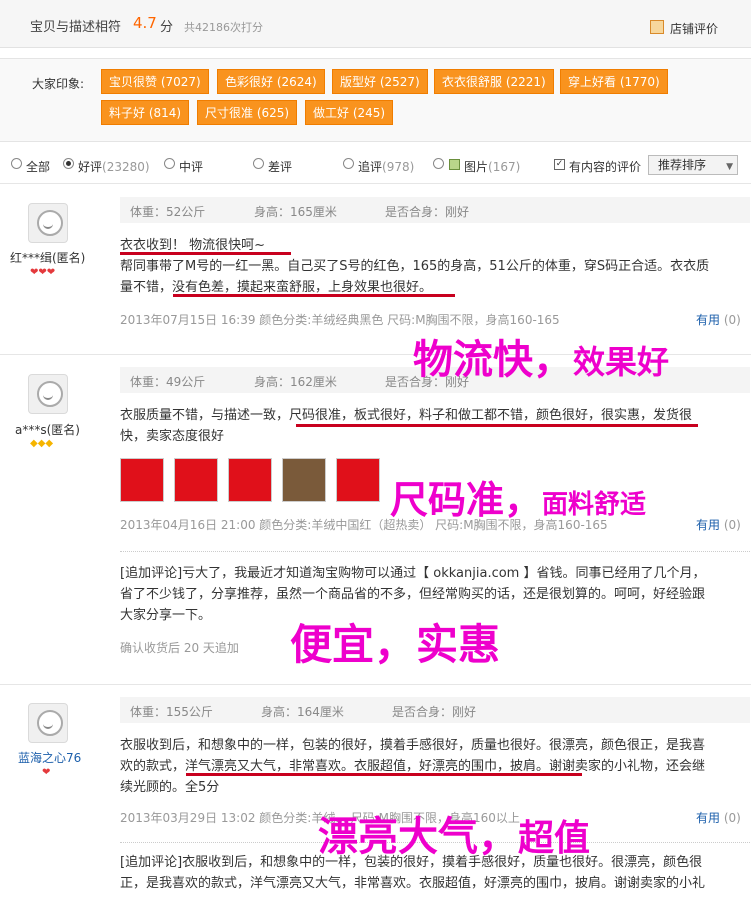 The width and height of the screenshot is (751, 898). I want to click on chevron-down-icon: ▼, so click(729, 167).